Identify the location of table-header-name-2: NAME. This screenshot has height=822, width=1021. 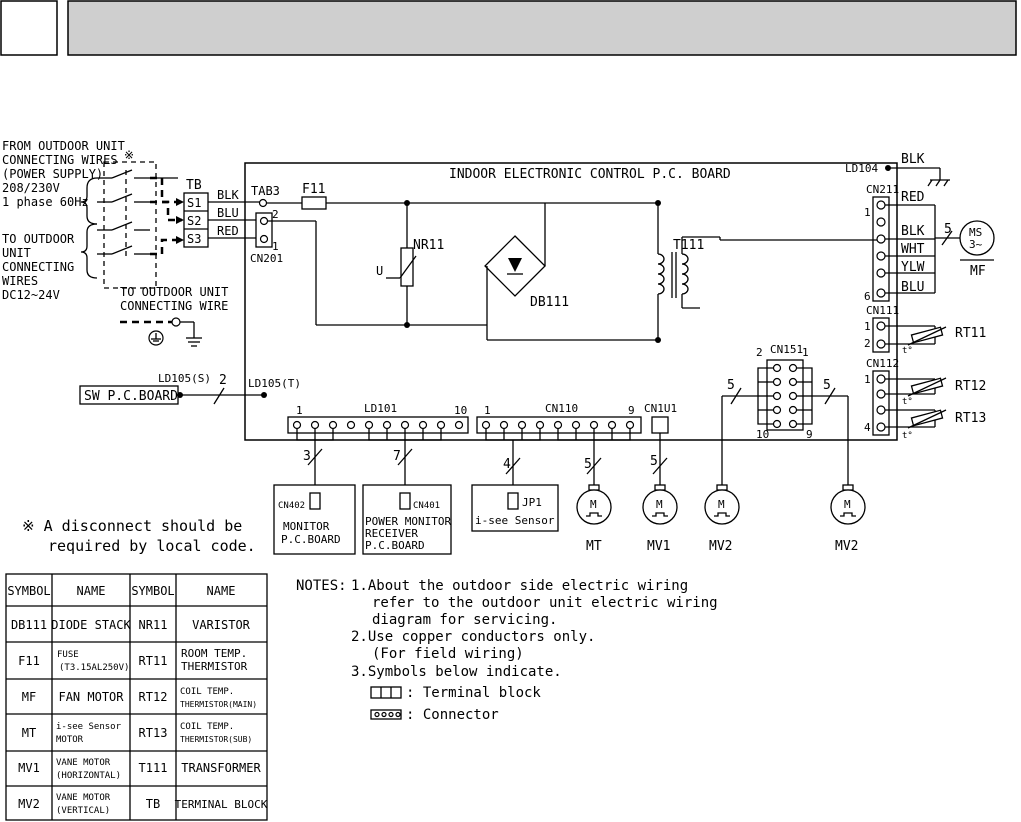
(221, 591).